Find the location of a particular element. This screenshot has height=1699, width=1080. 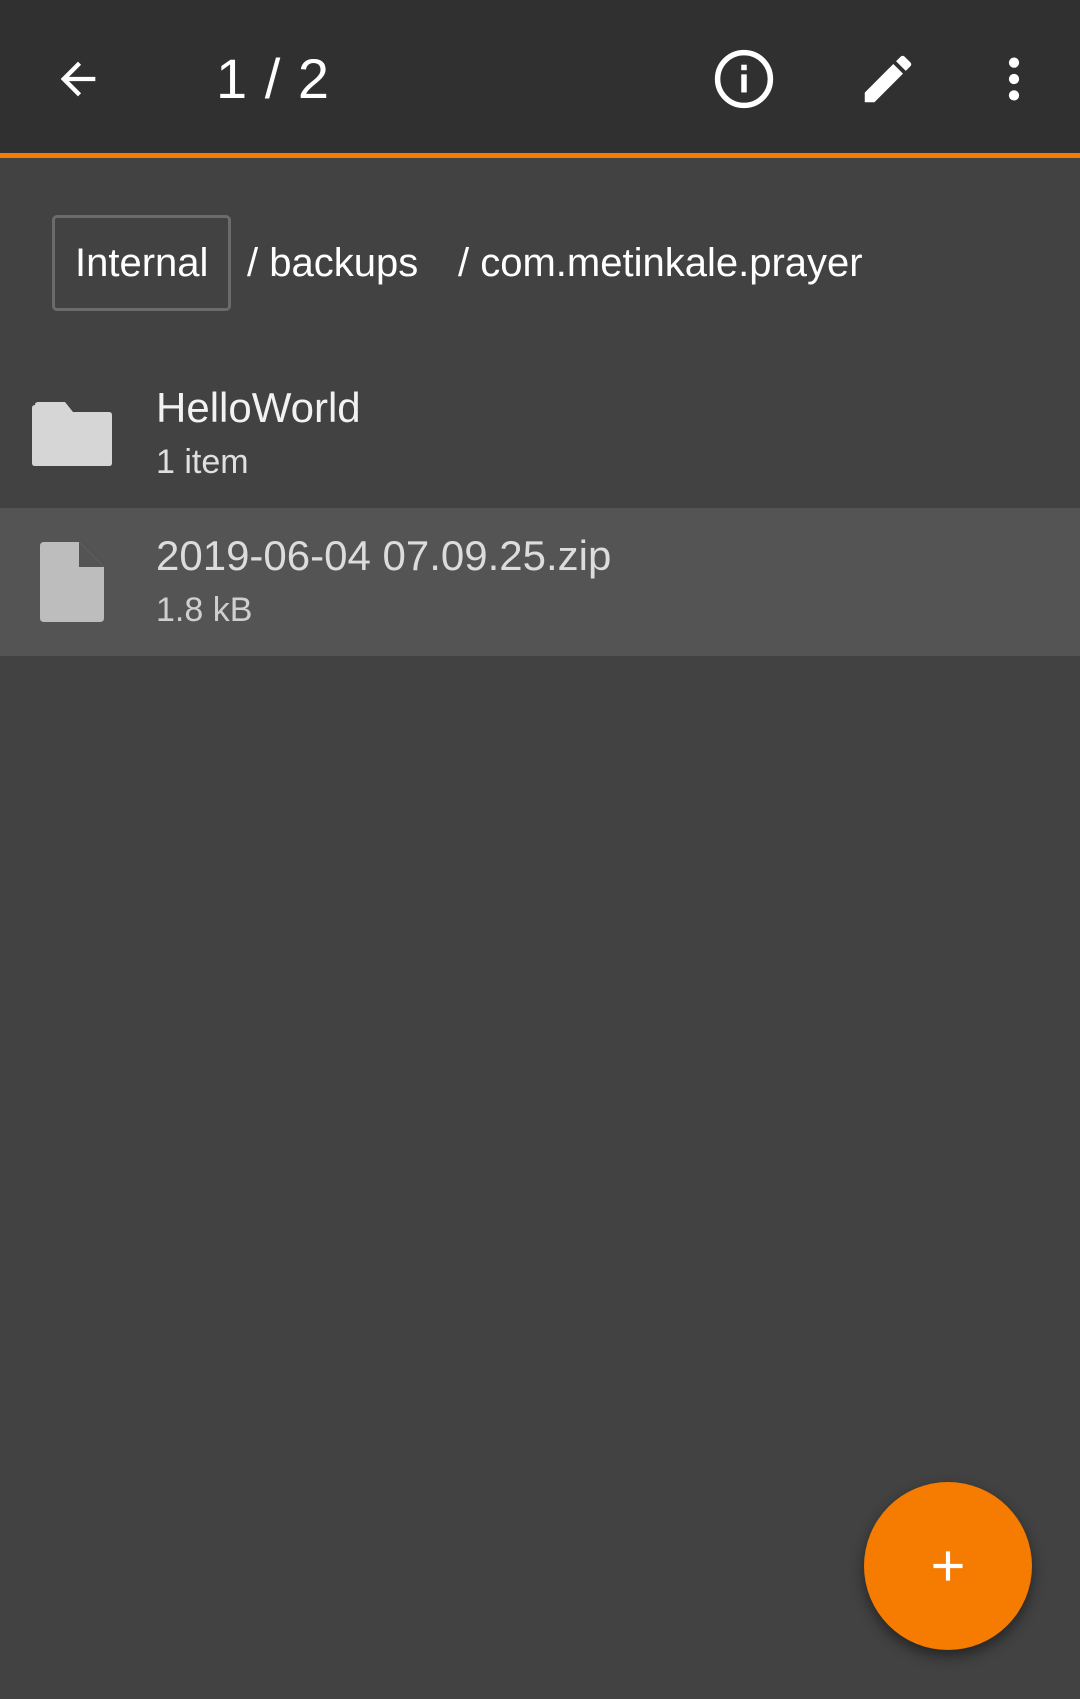

back-button is located at coordinates (78, 79).